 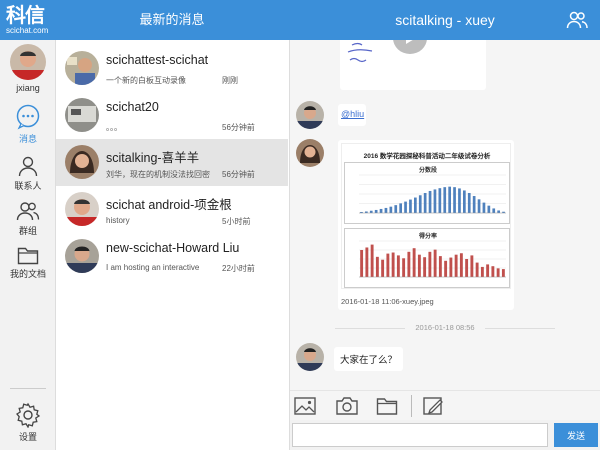 I want to click on person-icon, so click(x=28, y=166).